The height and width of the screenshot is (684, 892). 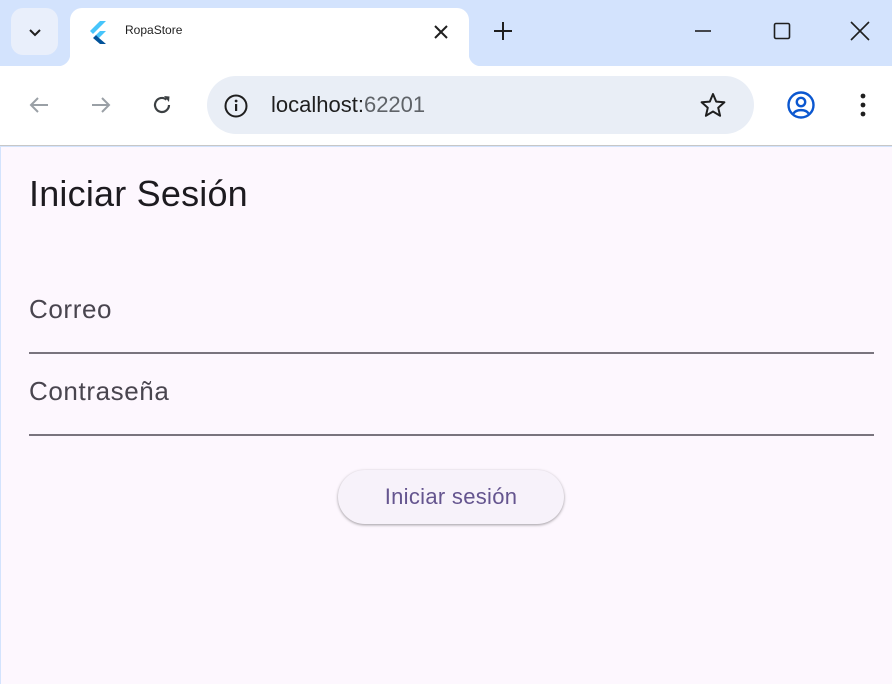 I want to click on more-vert-icon, so click(x=863, y=105).